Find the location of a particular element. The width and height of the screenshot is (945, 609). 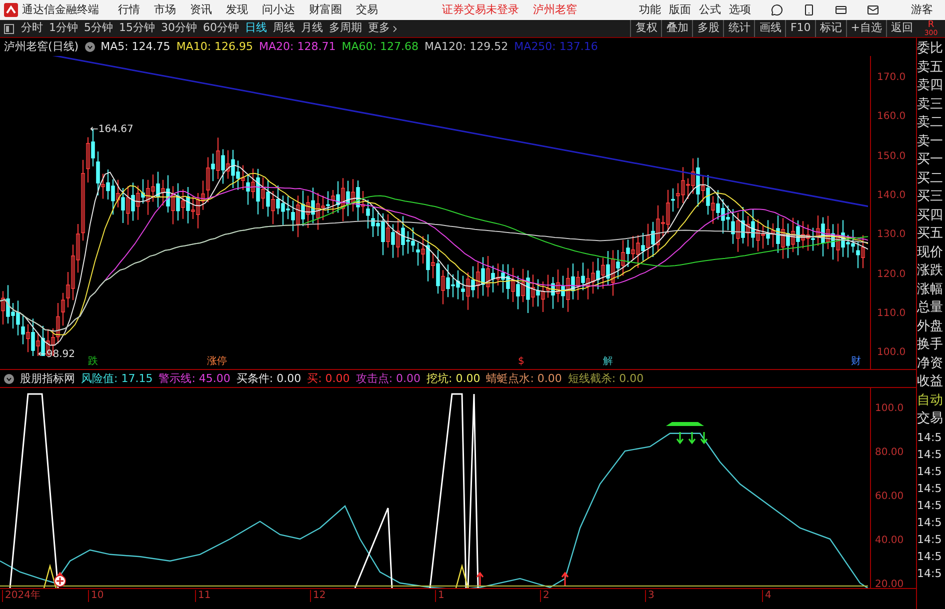

more-button: 更多 is located at coordinates (384, 28).